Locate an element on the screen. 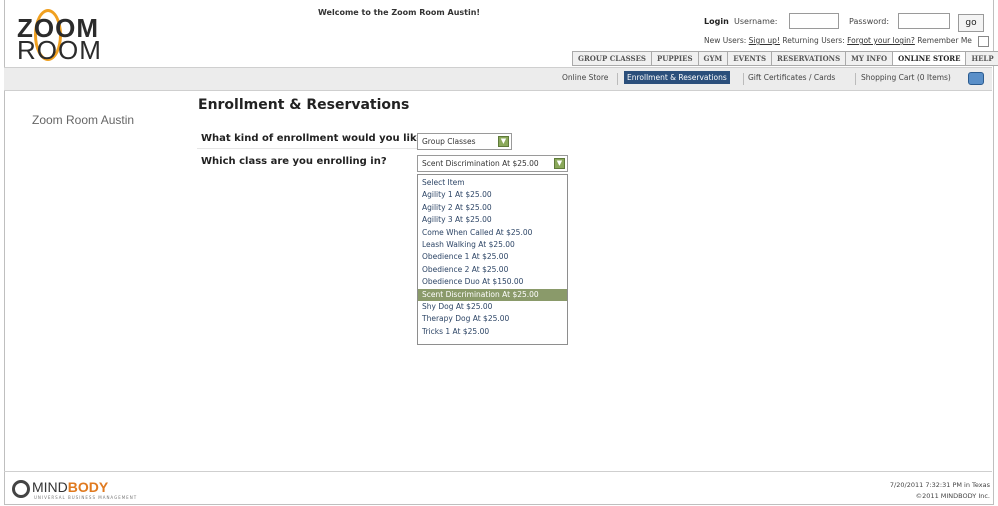  brand-part-b: BODY is located at coordinates (88, 487).